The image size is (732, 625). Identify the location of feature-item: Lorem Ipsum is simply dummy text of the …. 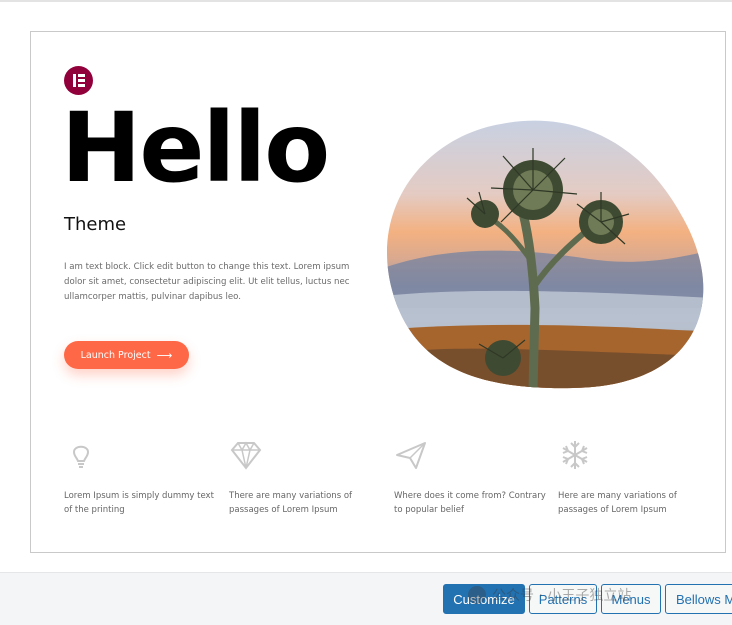
(140, 477).